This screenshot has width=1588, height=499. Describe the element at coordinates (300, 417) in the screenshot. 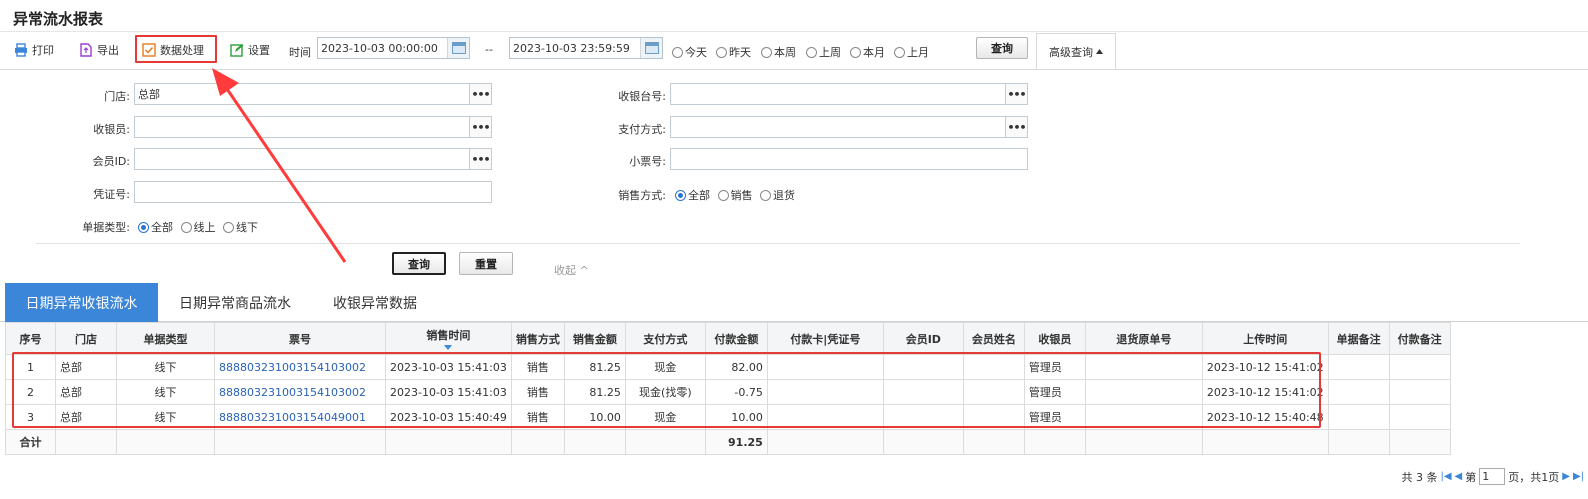

I see `ticket-no-link: 888803231003154049001` at that location.